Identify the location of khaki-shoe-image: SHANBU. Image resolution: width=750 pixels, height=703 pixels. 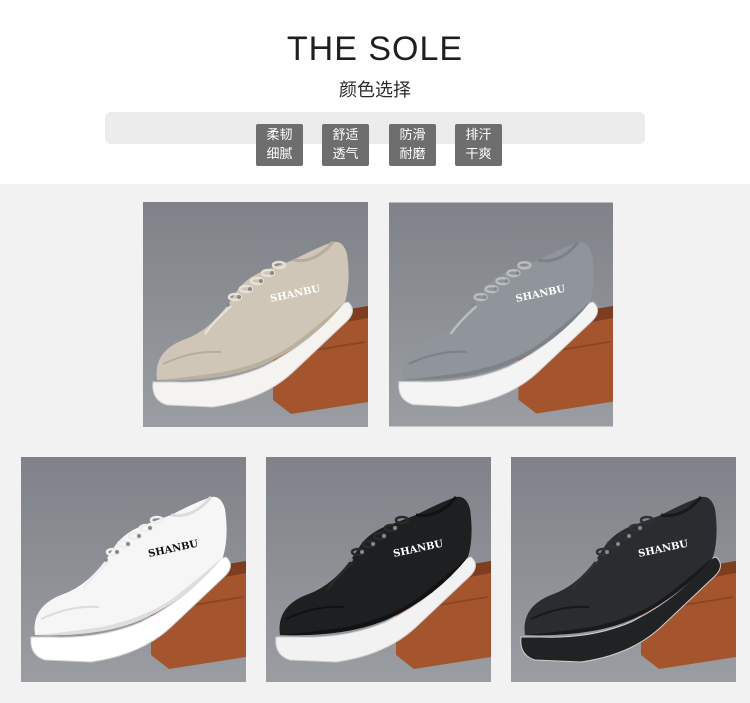
(255, 314).